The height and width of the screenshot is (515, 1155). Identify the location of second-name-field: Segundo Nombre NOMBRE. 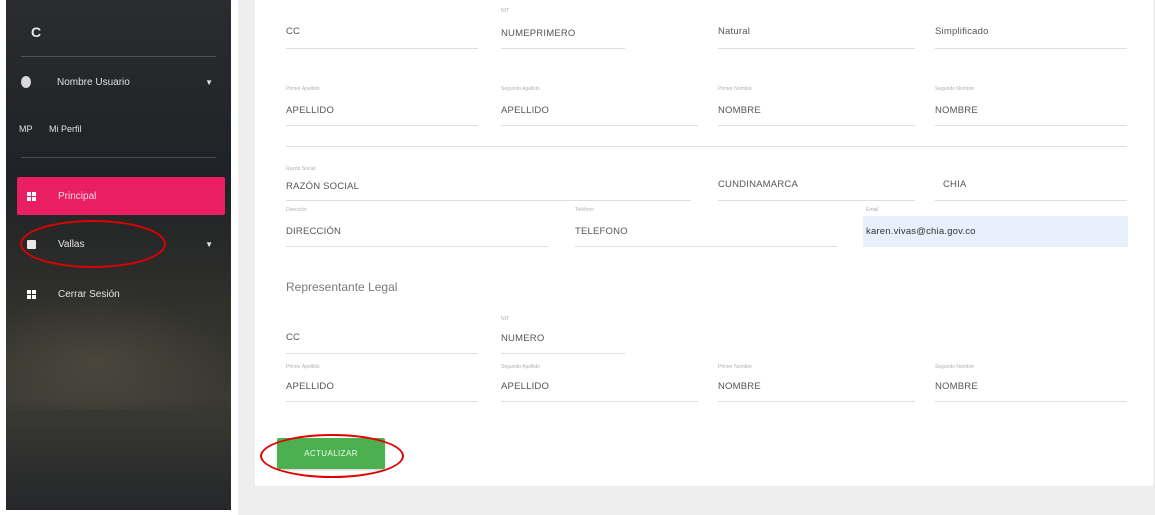
(1031, 106).